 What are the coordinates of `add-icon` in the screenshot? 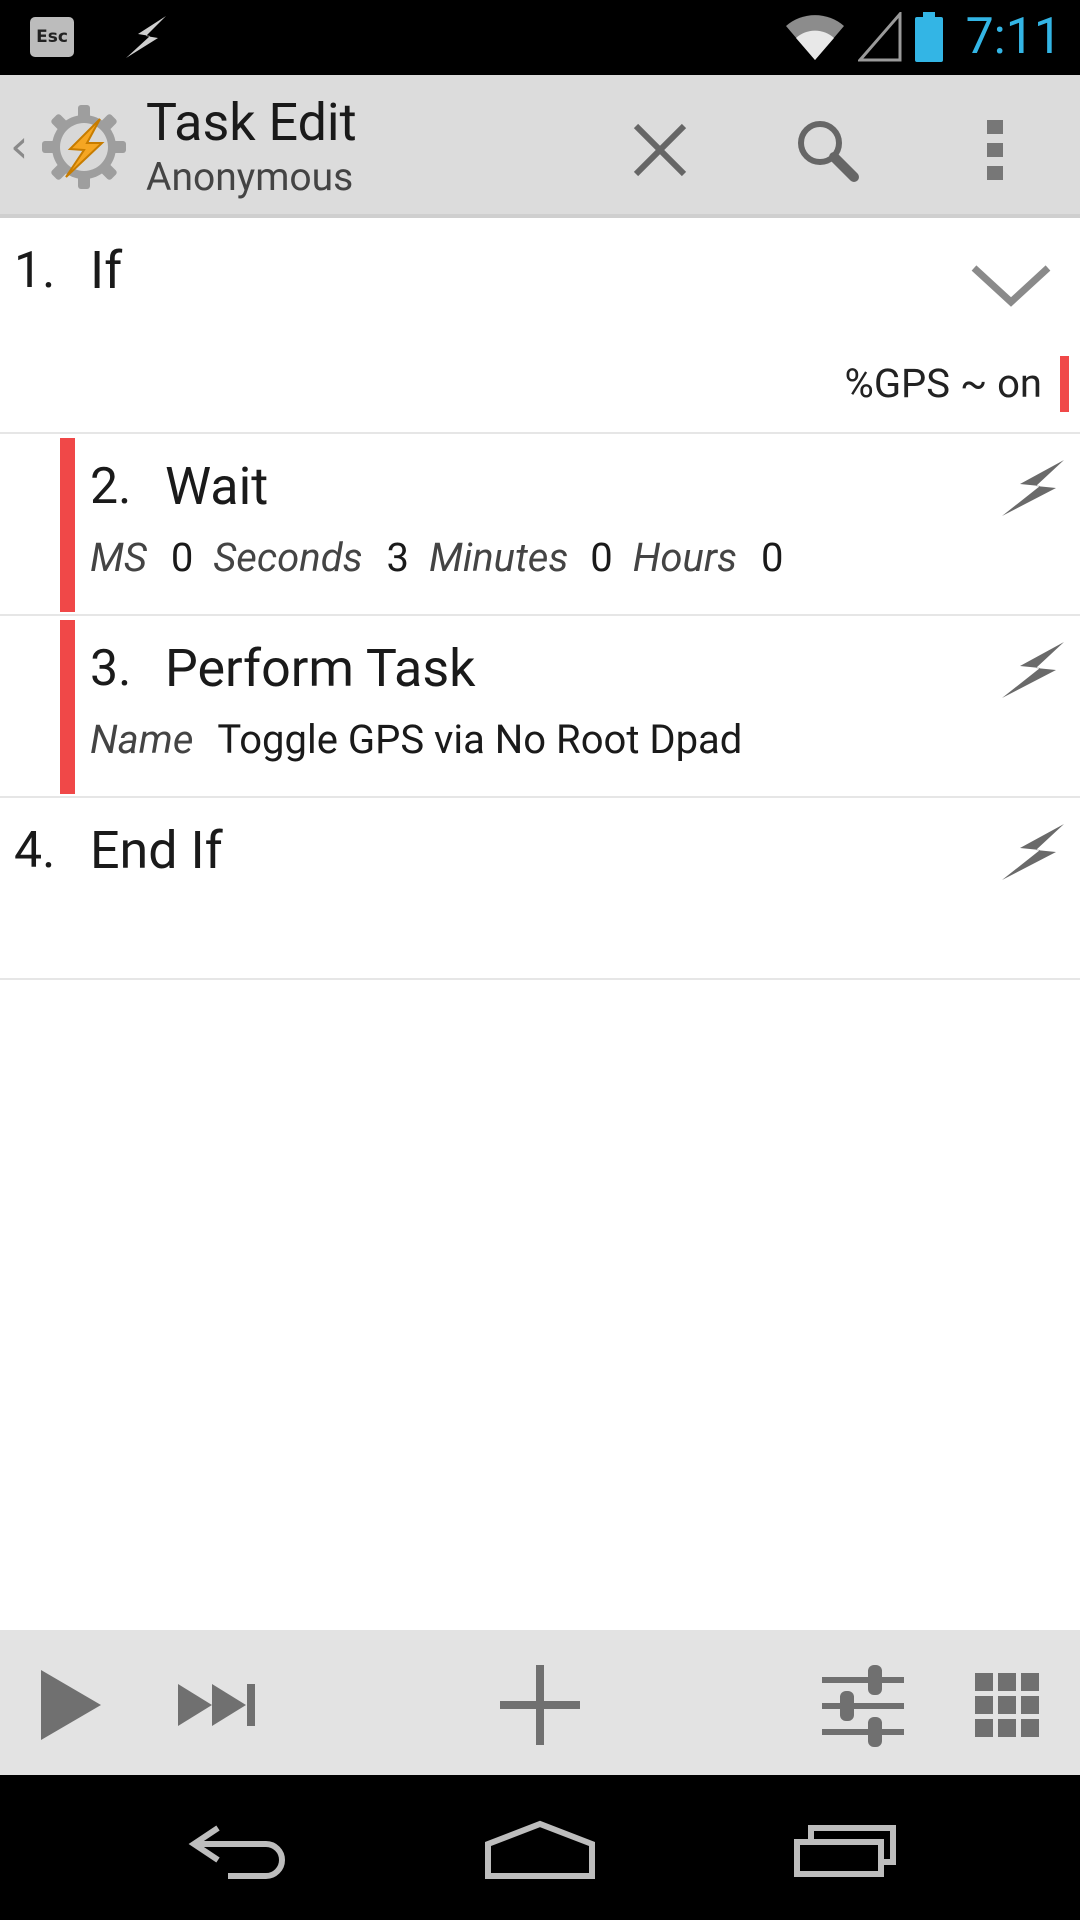 It's located at (540, 1705).